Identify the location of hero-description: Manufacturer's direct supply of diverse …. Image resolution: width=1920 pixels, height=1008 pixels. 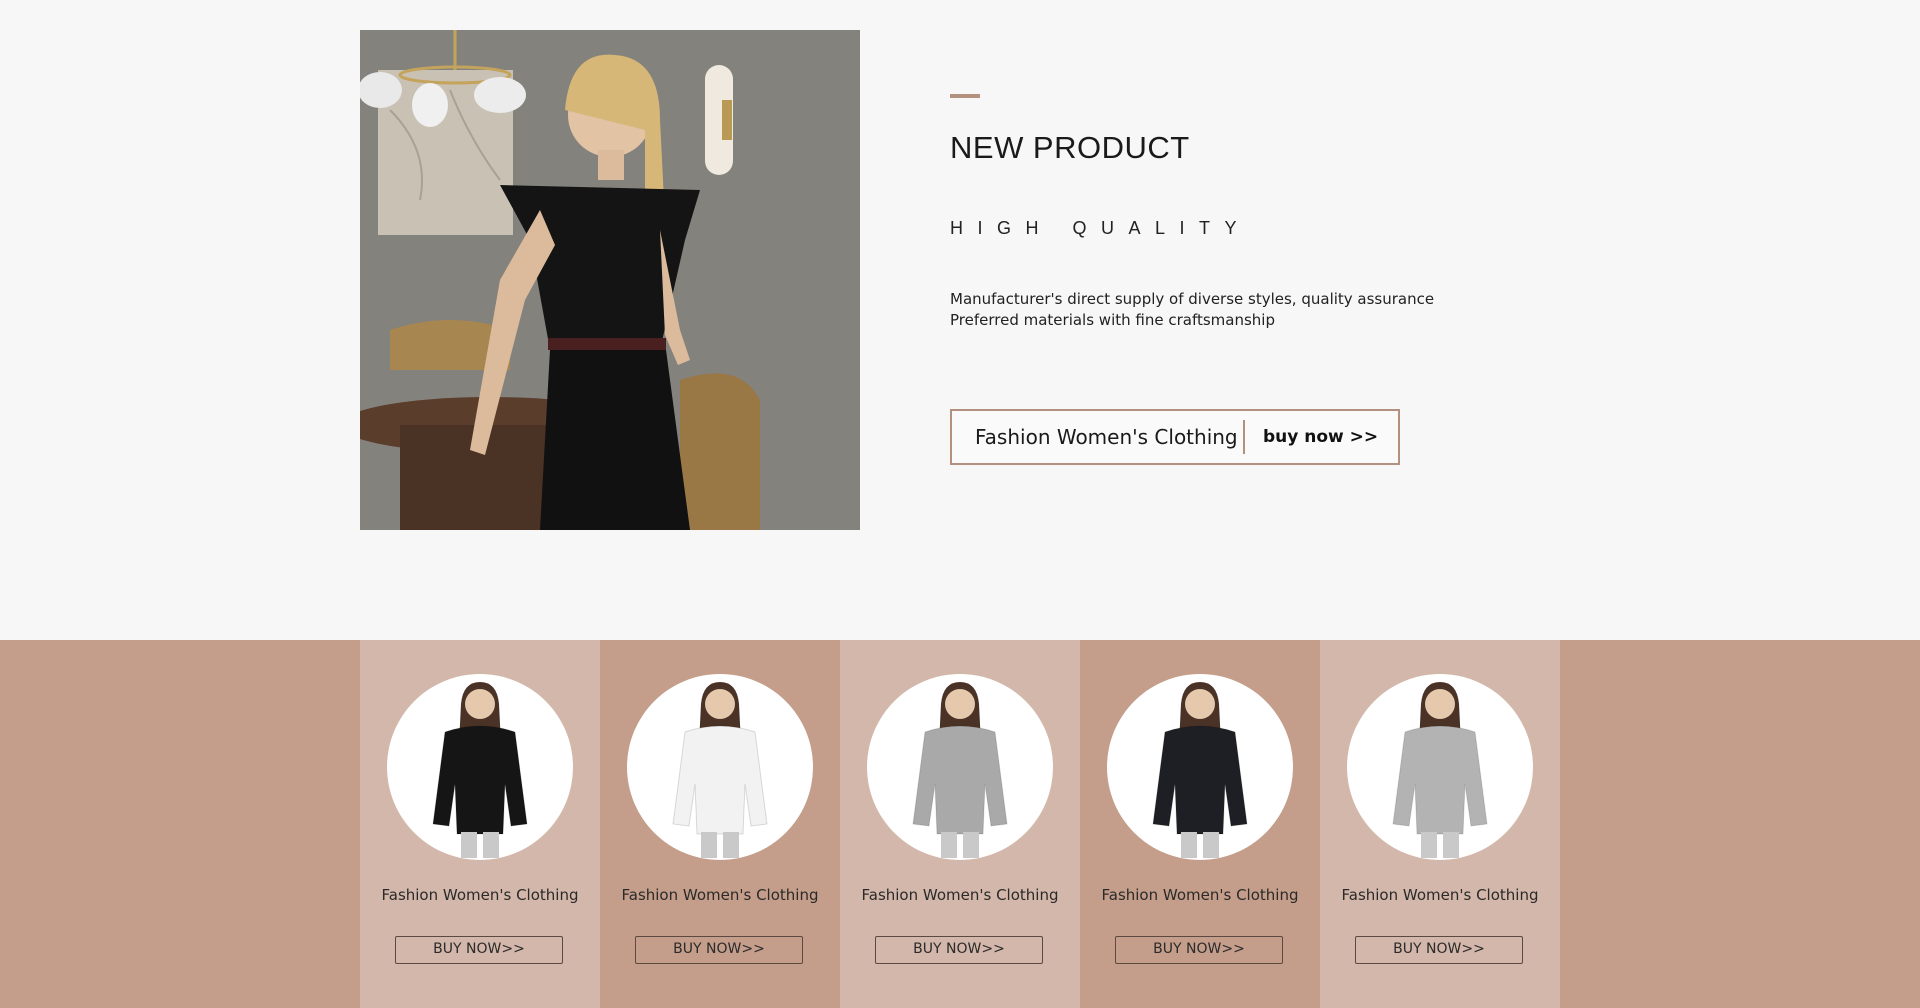
(1192, 310).